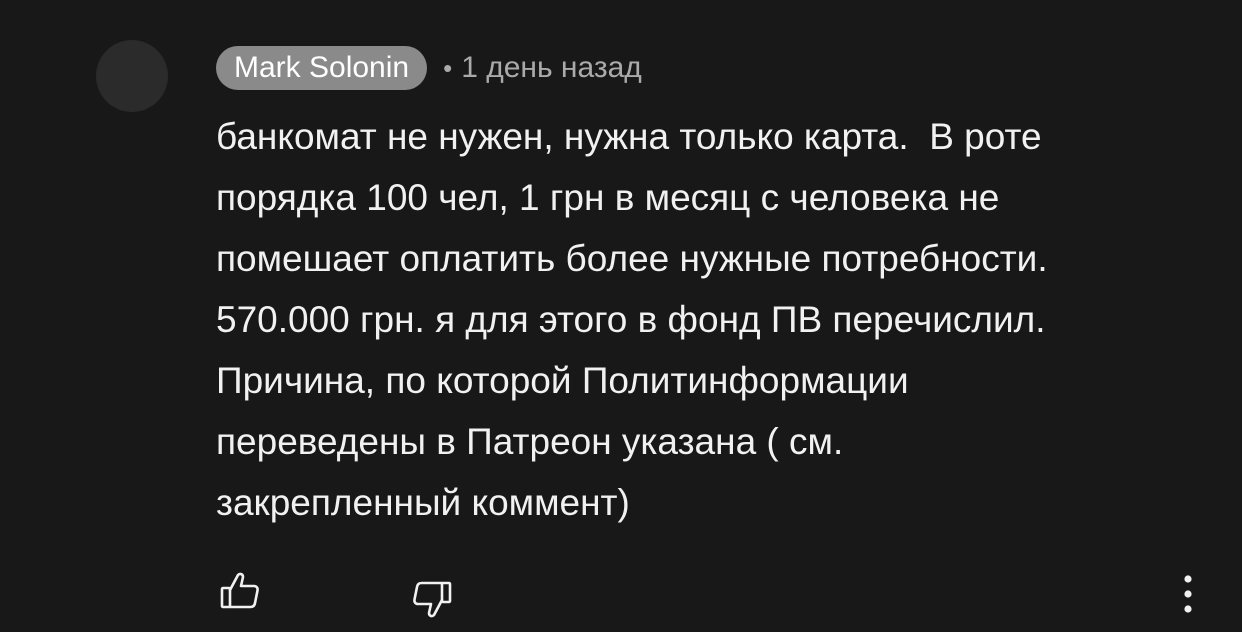 The height and width of the screenshot is (632, 1242). What do you see at coordinates (429, 68) in the screenshot?
I see `comment-header: Mark Solonin • 1 день назад` at bounding box center [429, 68].